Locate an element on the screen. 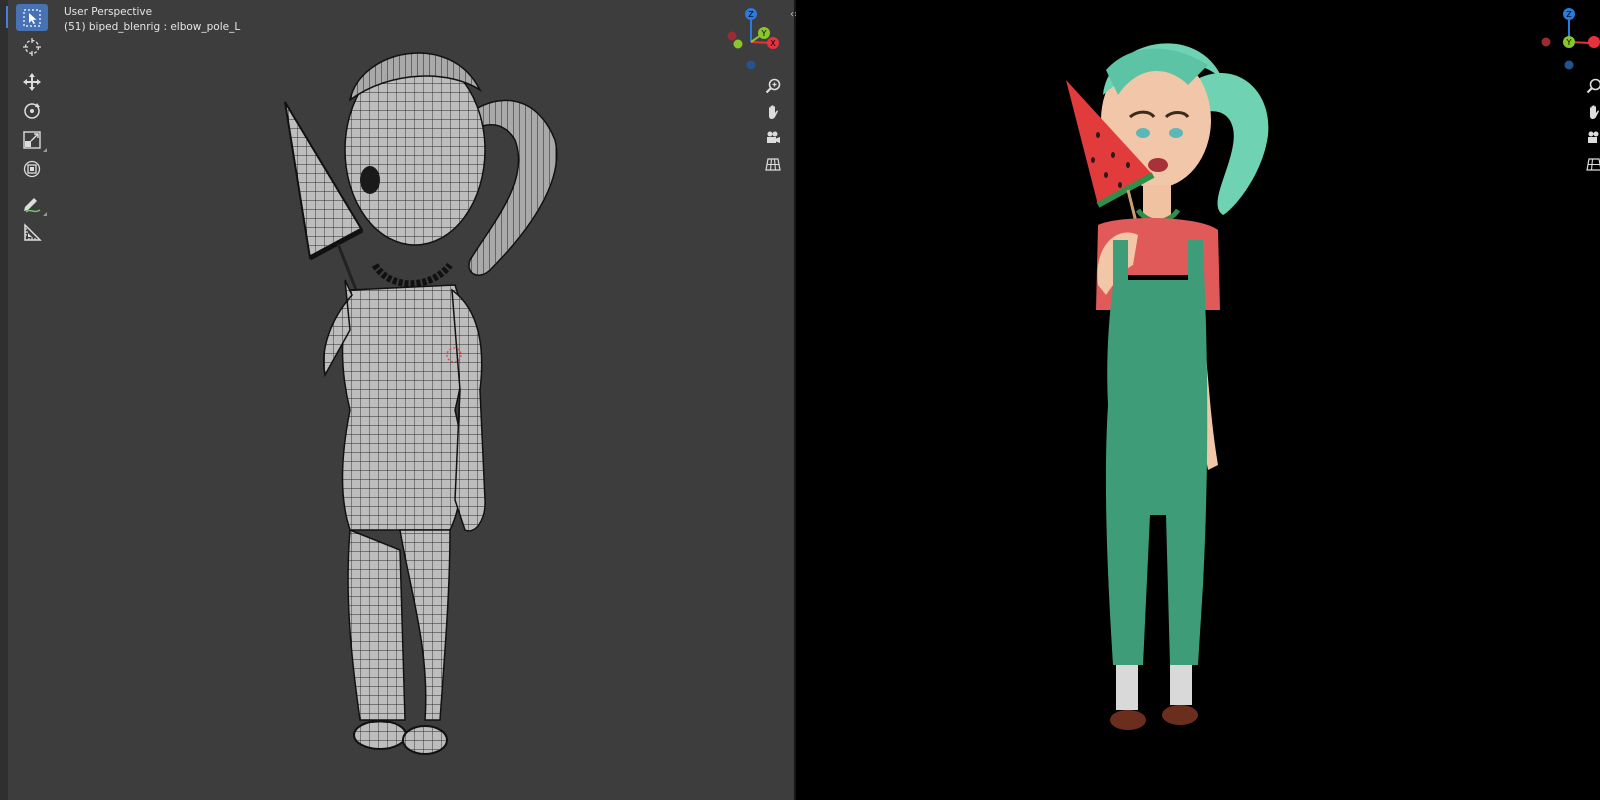 The image size is (1600, 800). viewport-navigation is located at coordinates (773, 126).